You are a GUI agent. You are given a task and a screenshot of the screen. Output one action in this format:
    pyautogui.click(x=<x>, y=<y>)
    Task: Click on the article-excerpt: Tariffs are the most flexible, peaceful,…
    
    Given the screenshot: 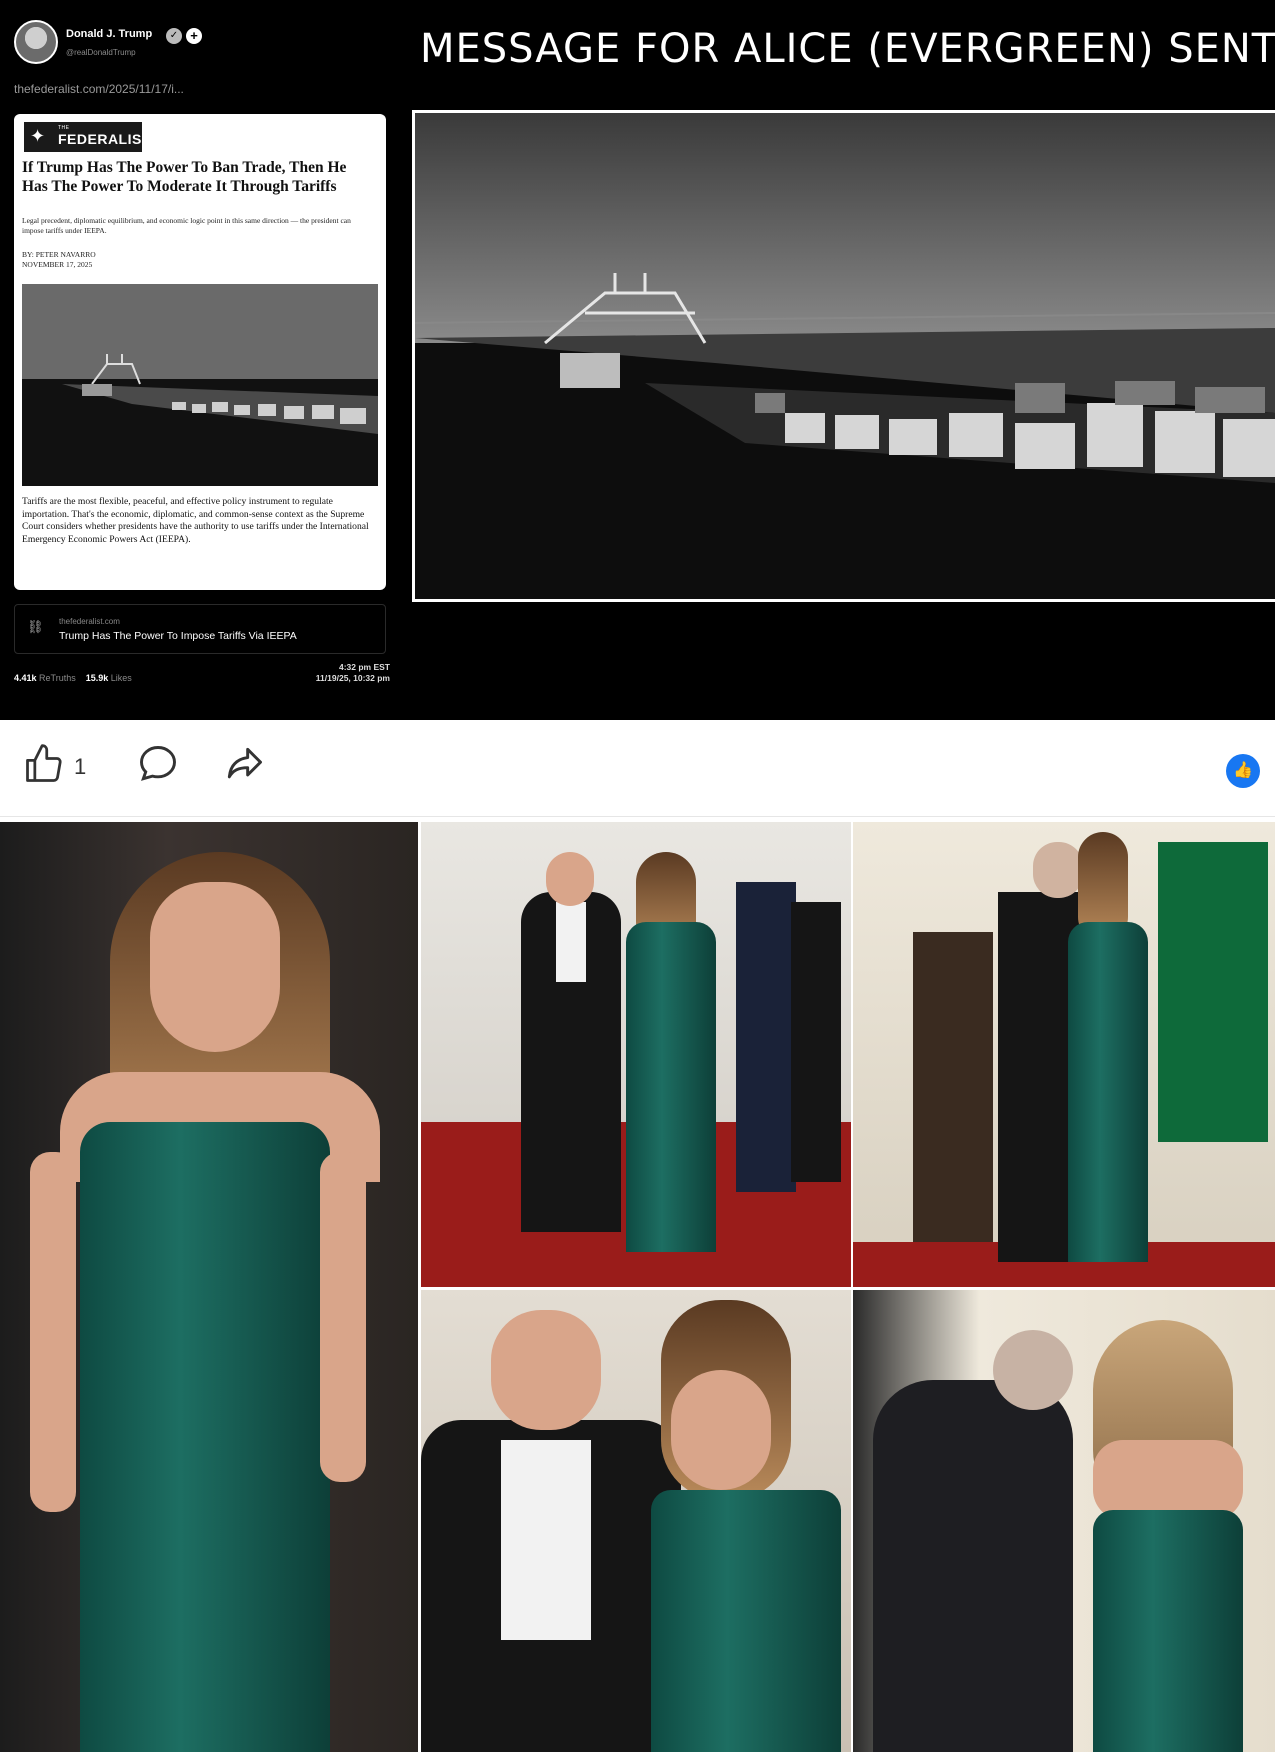 What is the action you would take?
    pyautogui.click(x=195, y=520)
    